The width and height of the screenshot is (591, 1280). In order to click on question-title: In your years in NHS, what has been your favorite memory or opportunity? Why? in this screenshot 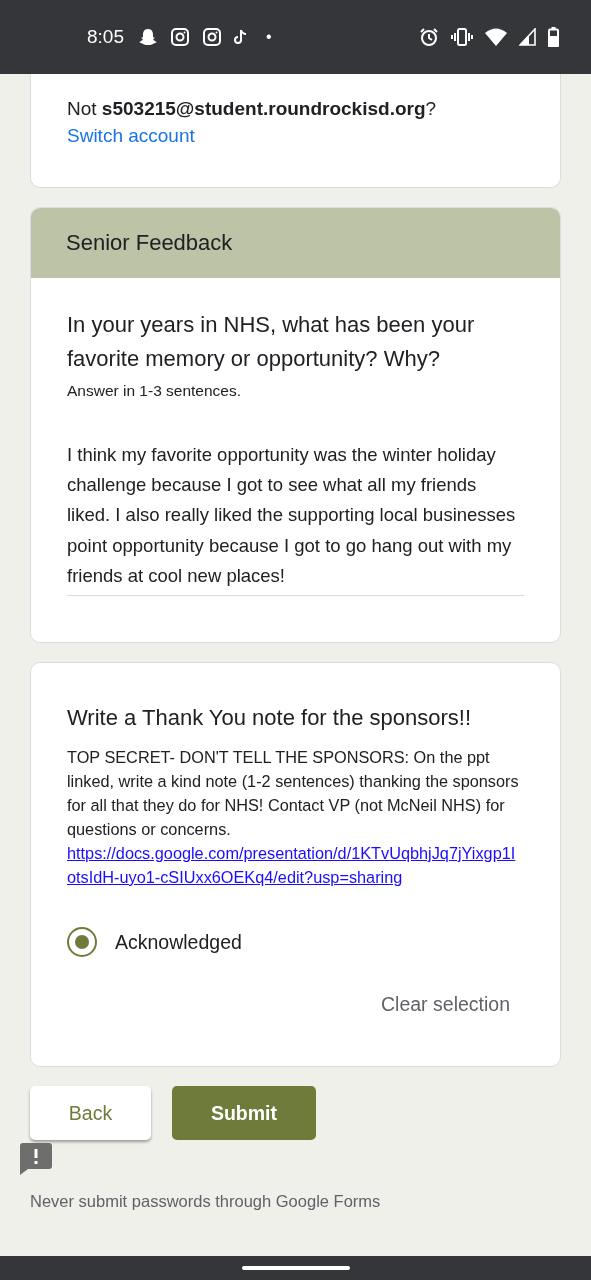, I will do `click(271, 342)`.